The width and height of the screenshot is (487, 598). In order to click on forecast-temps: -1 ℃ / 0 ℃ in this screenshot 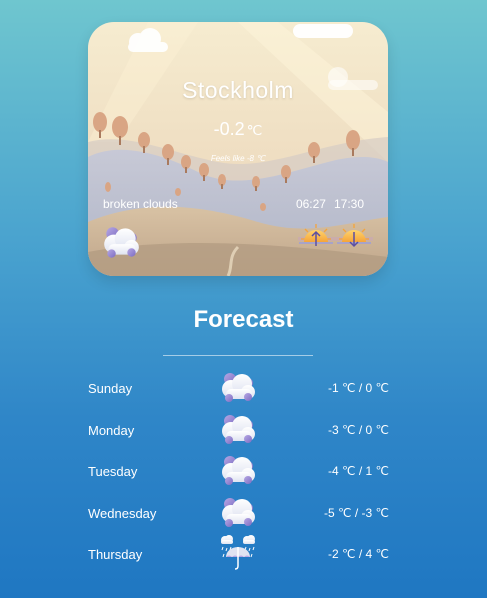, I will do `click(358, 388)`.